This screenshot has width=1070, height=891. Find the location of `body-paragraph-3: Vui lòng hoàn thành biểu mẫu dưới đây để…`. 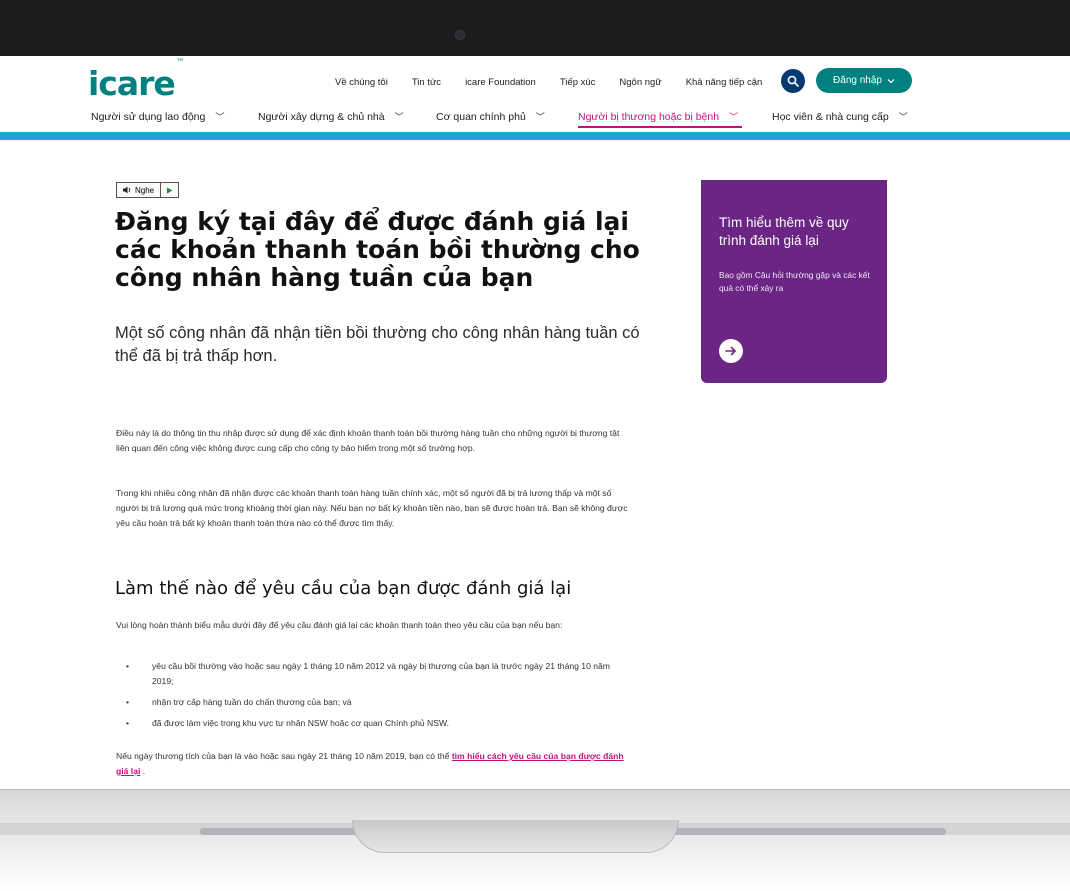

body-paragraph-3: Vui lòng hoàn thành biểu mẫu dưới đây để… is located at coordinates (339, 625).